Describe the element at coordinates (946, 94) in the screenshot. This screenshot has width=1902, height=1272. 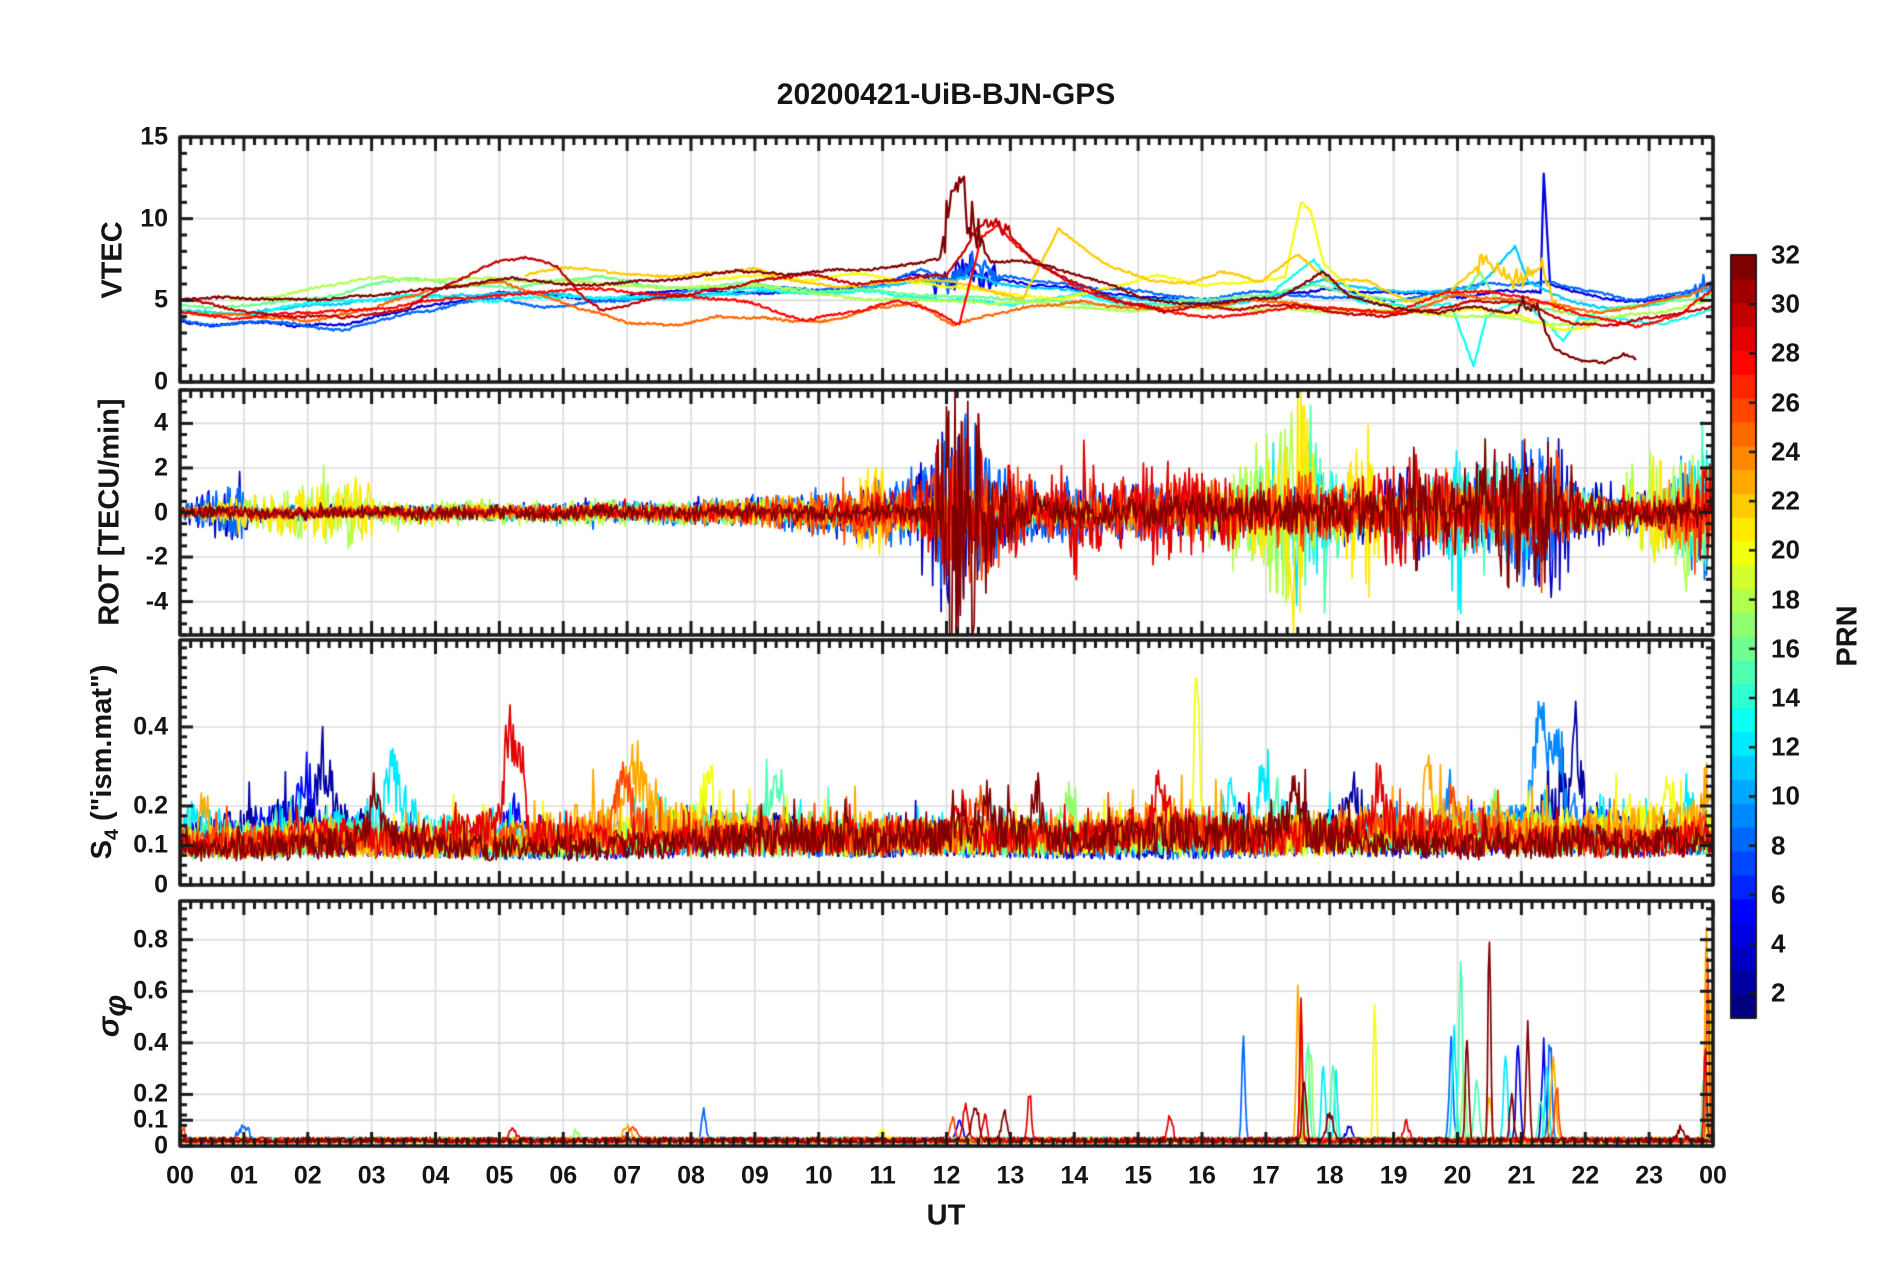
I see `chart-title: 20200421-UiB-BJN-GPS` at that location.